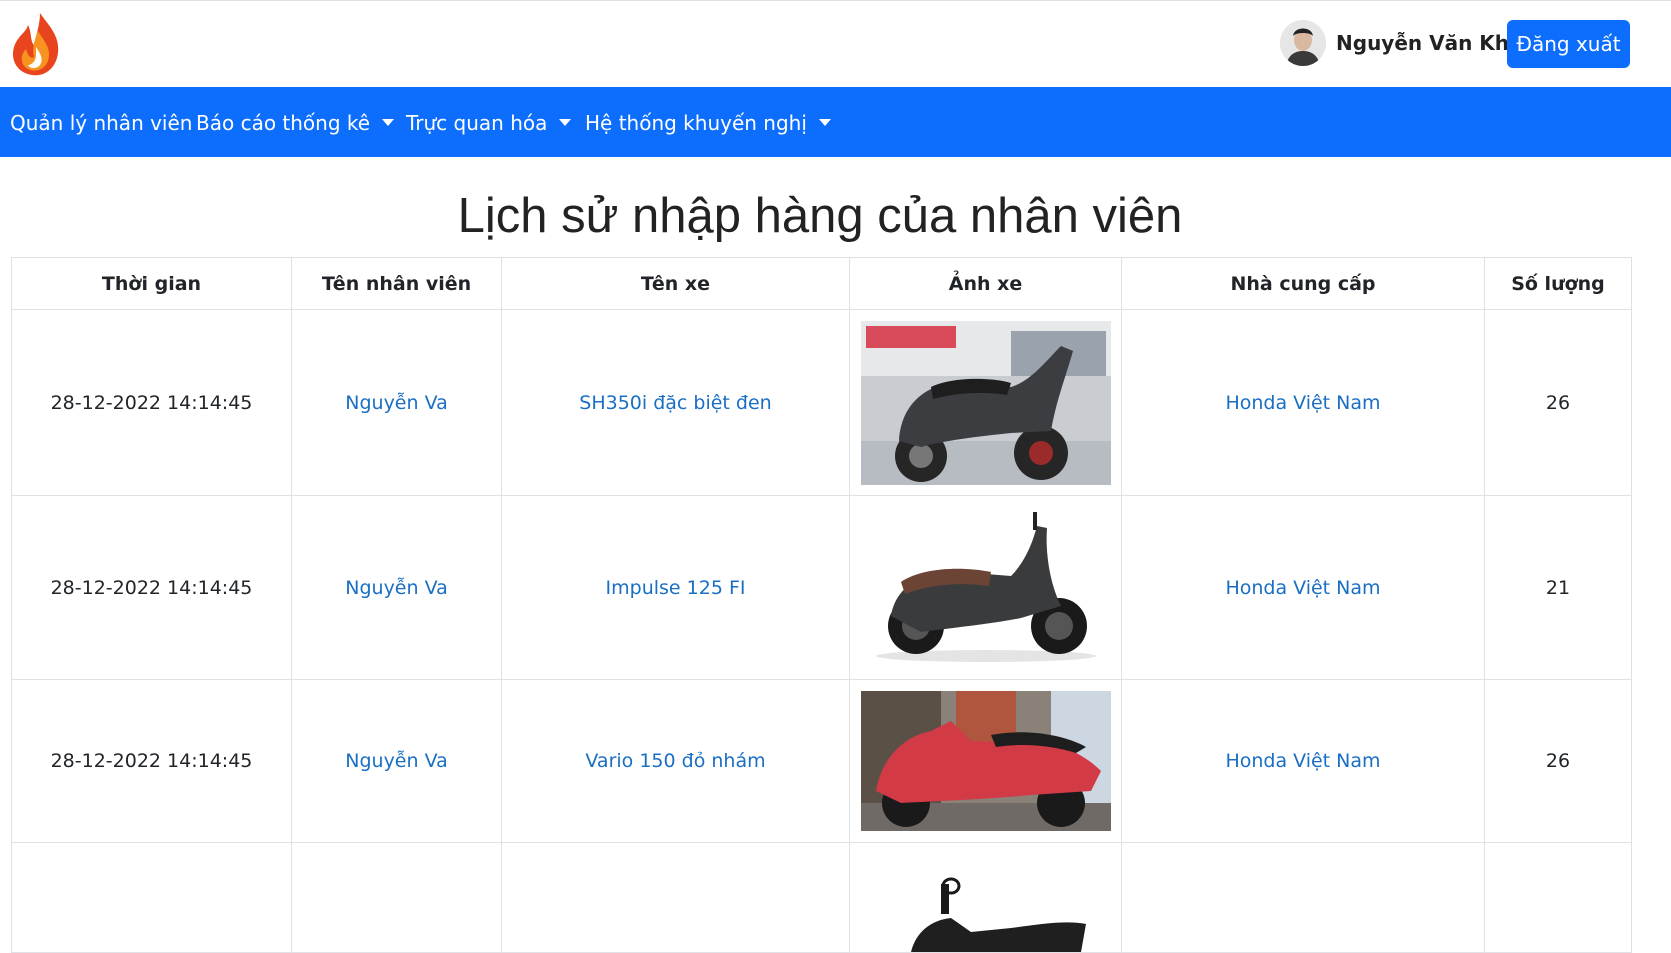  What do you see at coordinates (1303, 43) in the screenshot?
I see `avatar` at bounding box center [1303, 43].